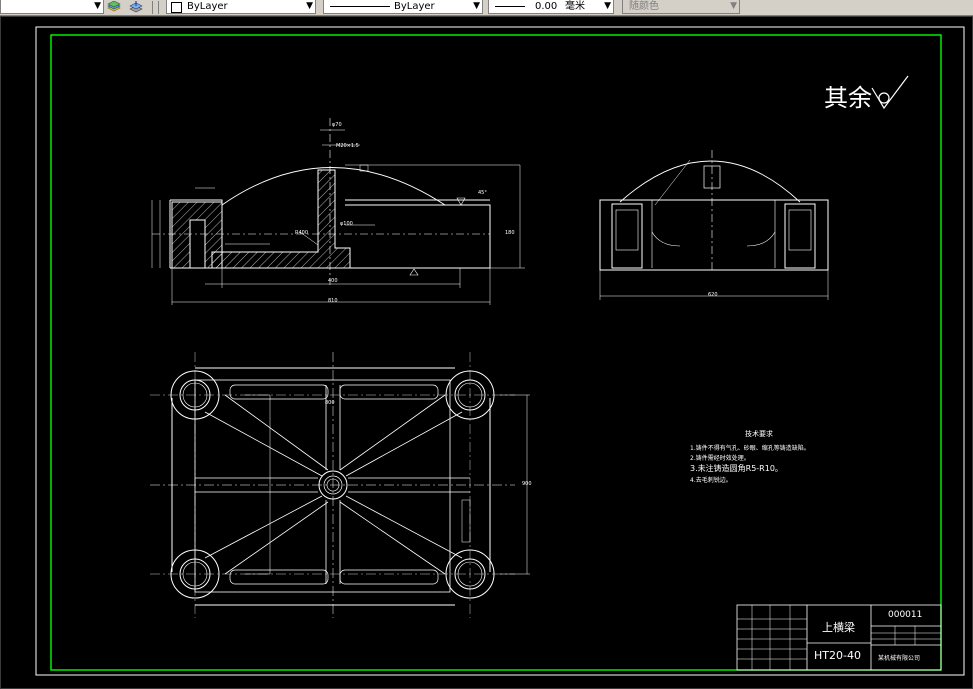 The height and width of the screenshot is (689, 973). What do you see at coordinates (281, 219) in the screenshot?
I see `front-view-section-l` at bounding box center [281, 219].